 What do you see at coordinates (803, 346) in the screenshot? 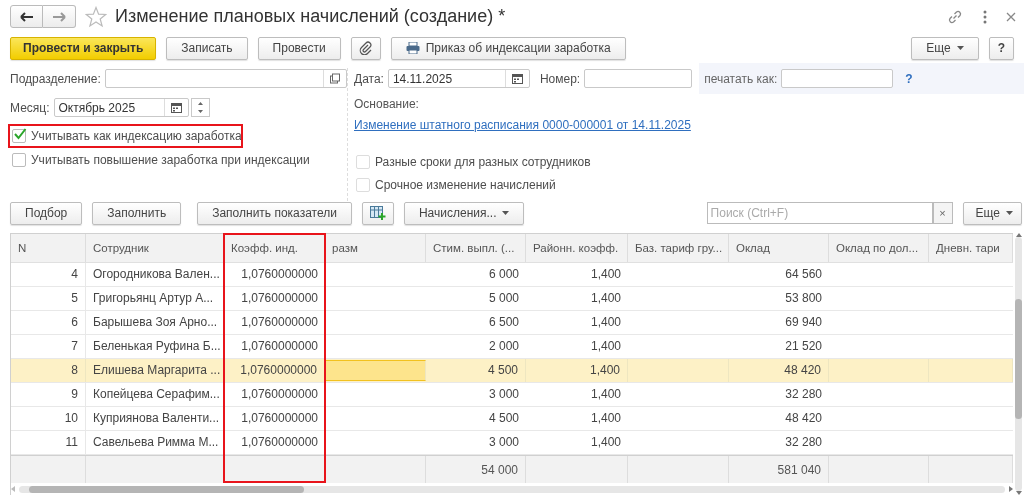
I see `table-cell-text: 21 520` at bounding box center [803, 346].